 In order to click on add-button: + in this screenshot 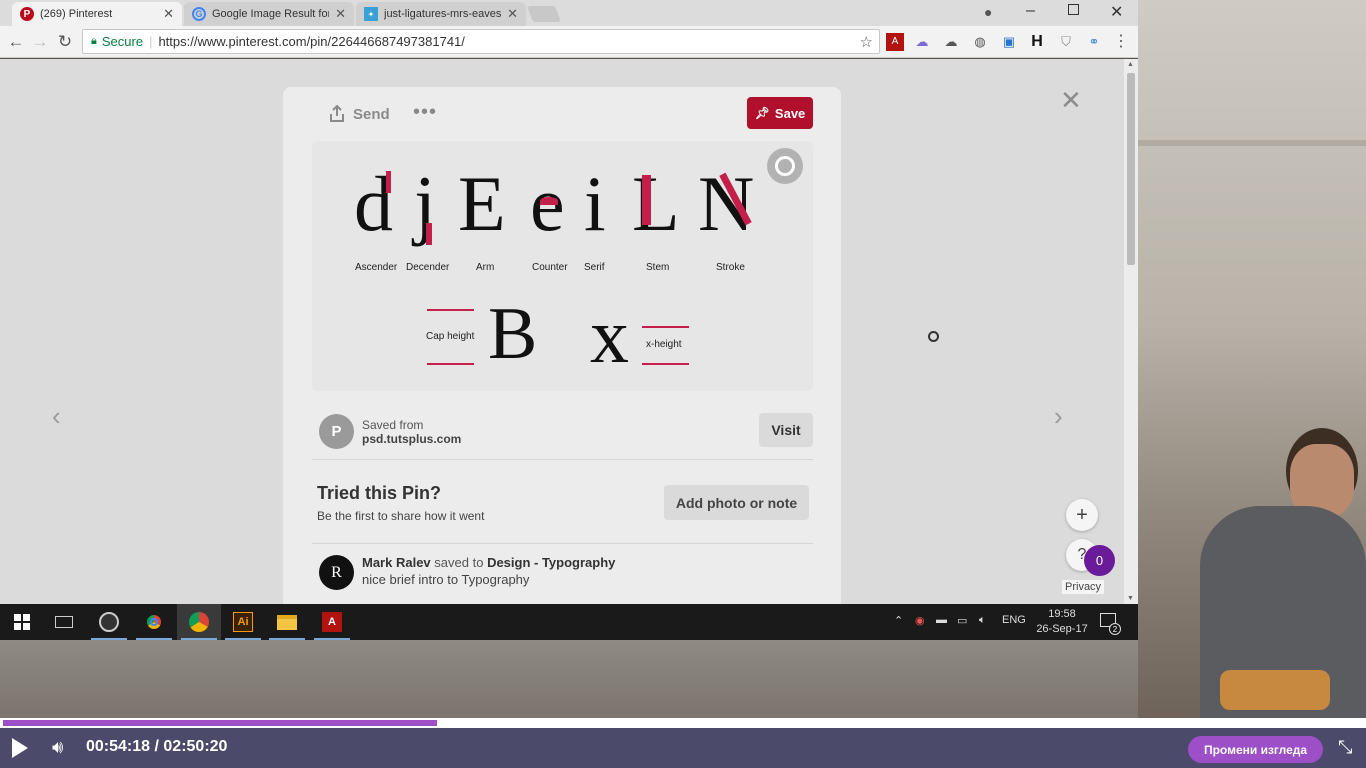, I will do `click(1082, 515)`.